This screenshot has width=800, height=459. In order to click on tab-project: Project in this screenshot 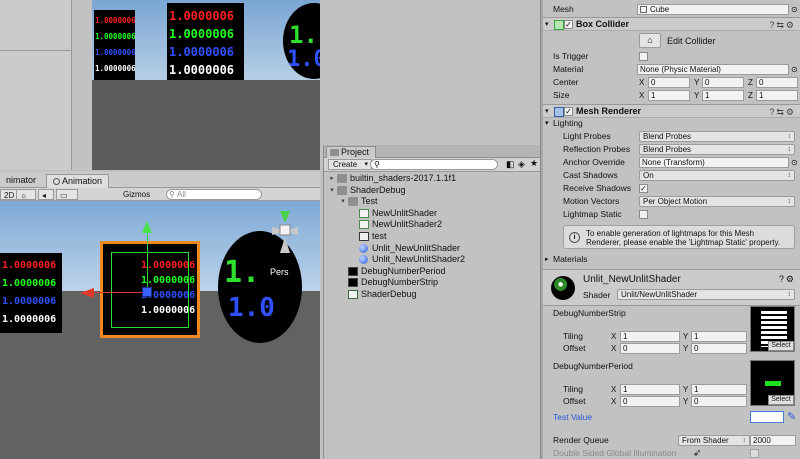, I will do `click(351, 152)`.